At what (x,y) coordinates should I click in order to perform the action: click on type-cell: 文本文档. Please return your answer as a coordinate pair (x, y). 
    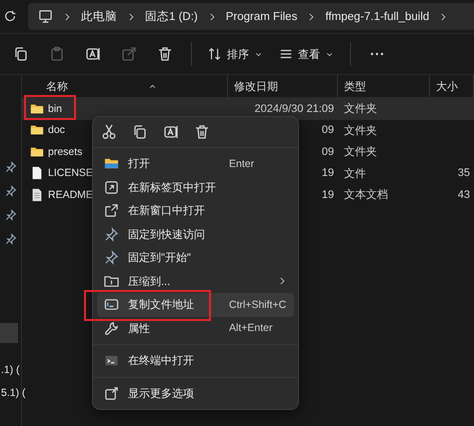
    Looking at the image, I should click on (366, 195).